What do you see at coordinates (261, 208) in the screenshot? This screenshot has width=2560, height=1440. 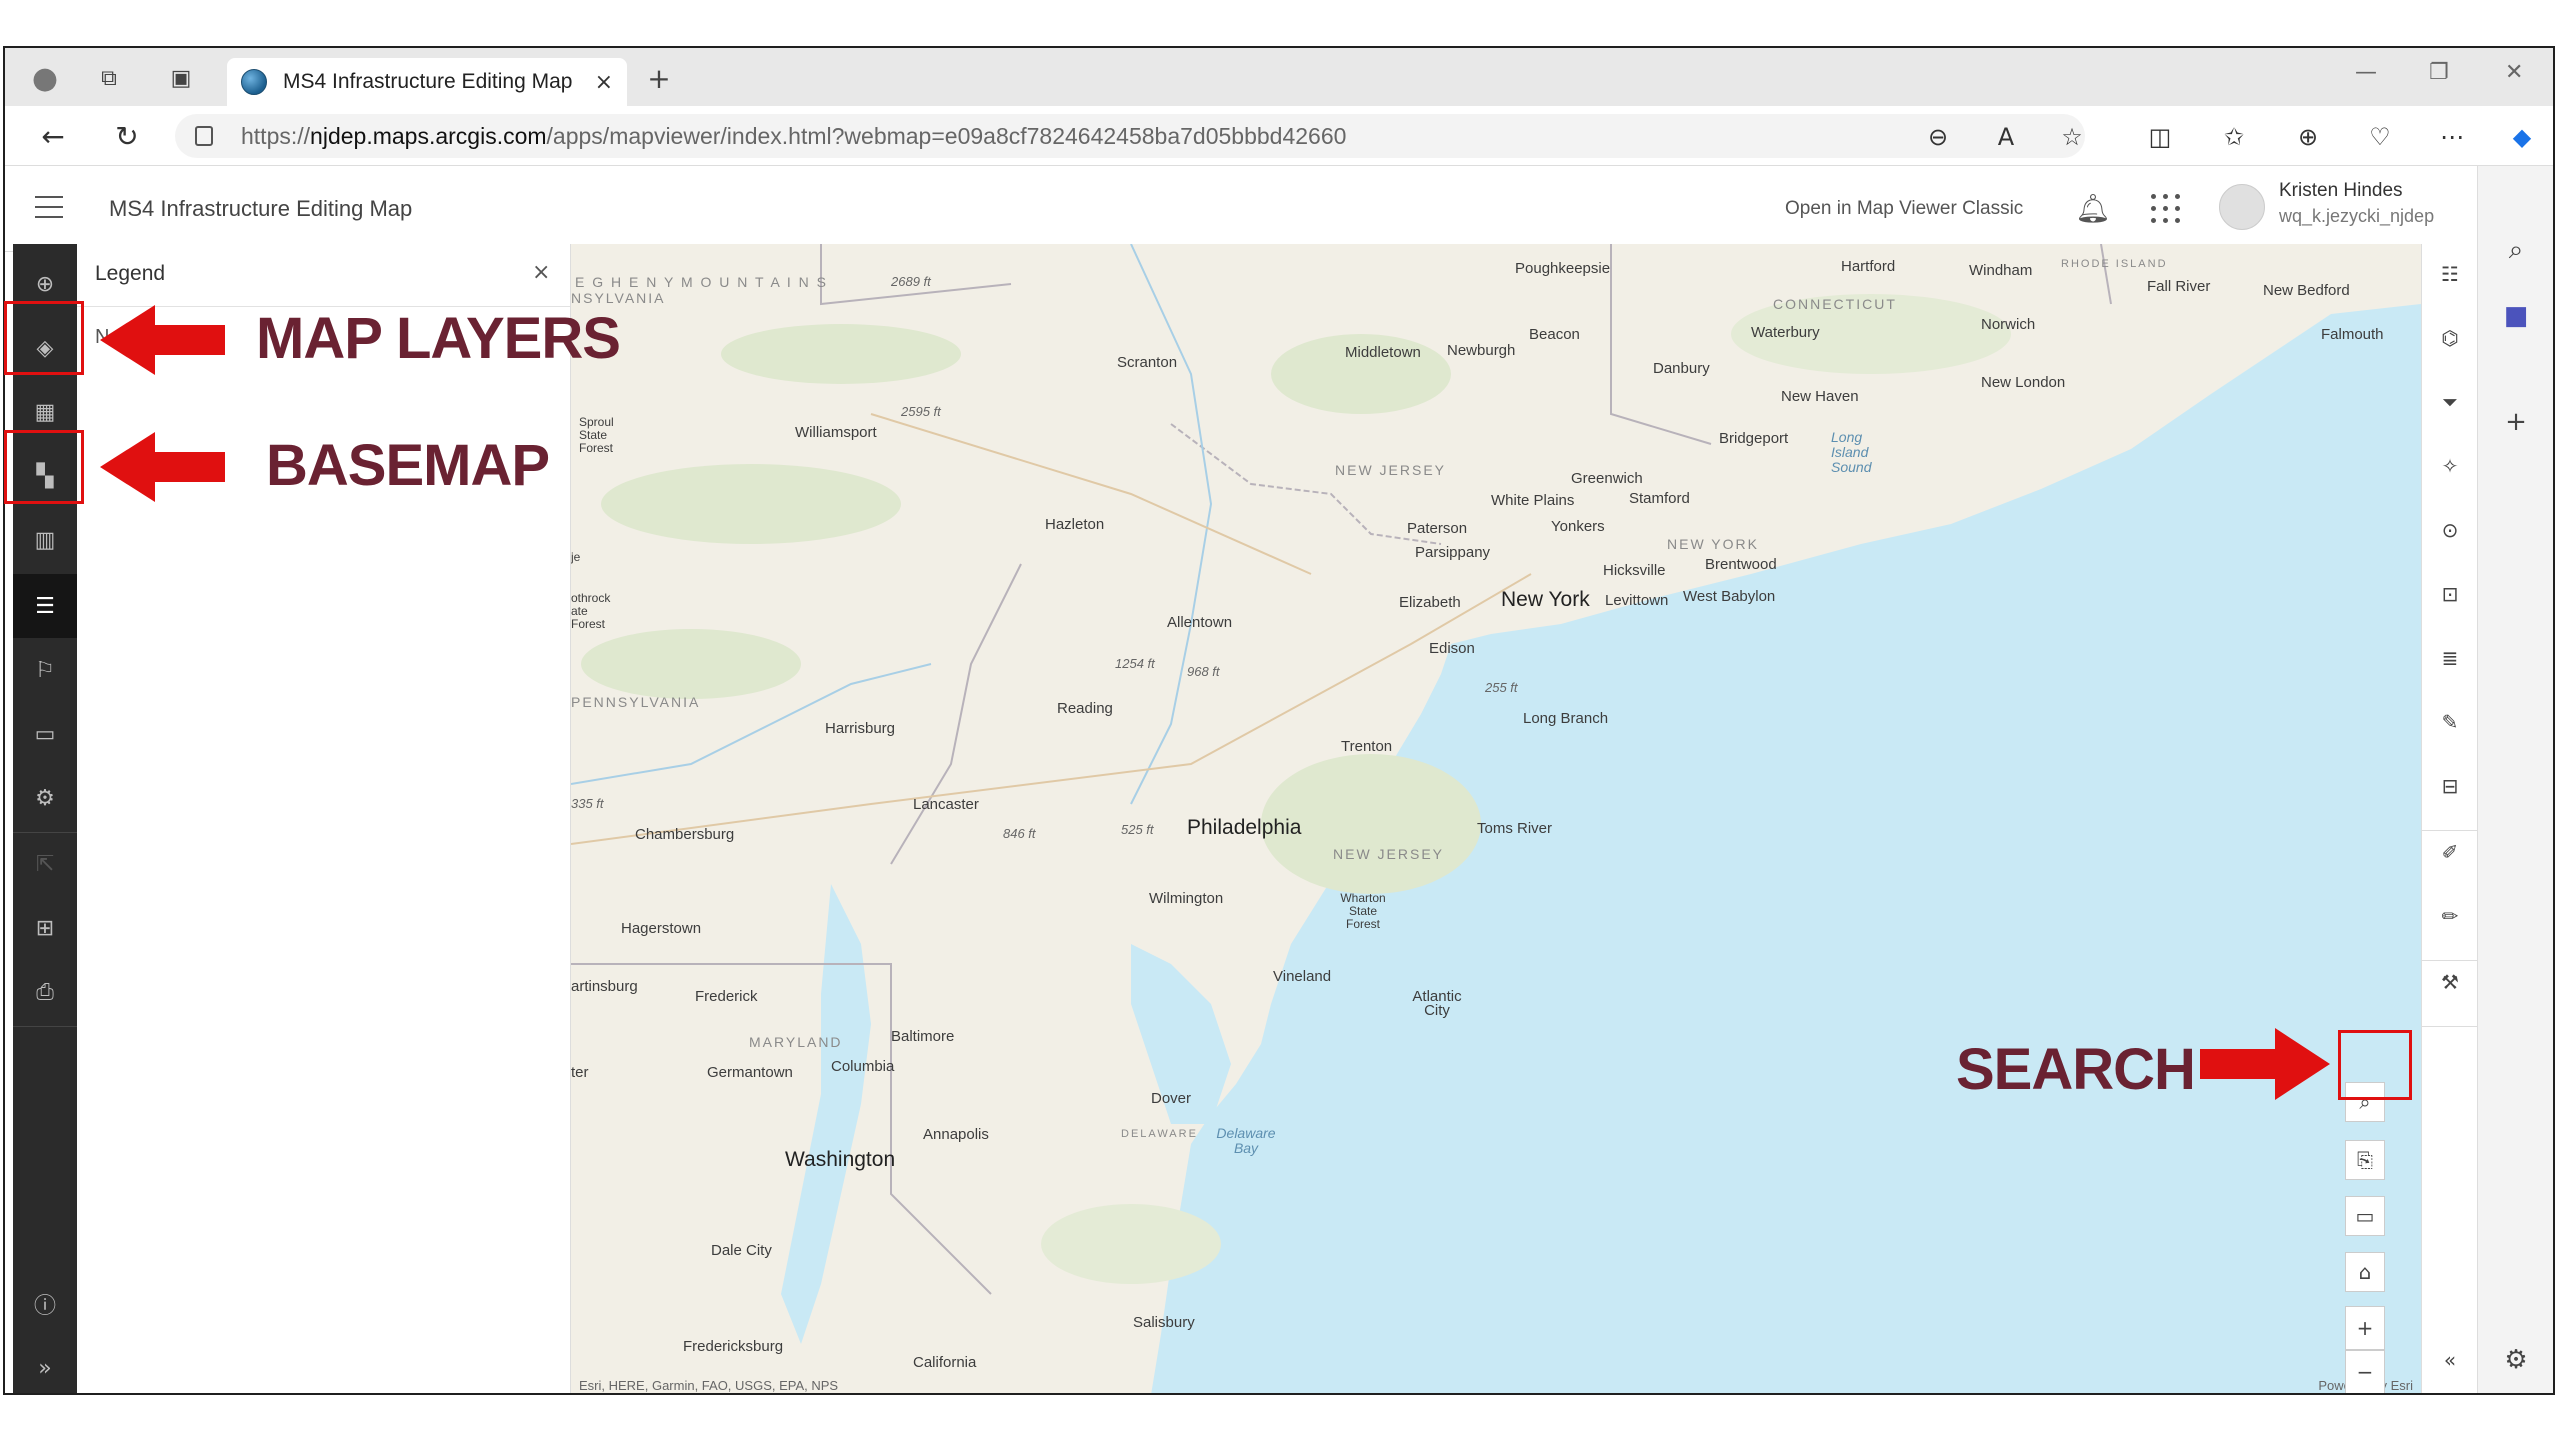 I see `app-title: MS4 Infrastructure Editing Map` at bounding box center [261, 208].